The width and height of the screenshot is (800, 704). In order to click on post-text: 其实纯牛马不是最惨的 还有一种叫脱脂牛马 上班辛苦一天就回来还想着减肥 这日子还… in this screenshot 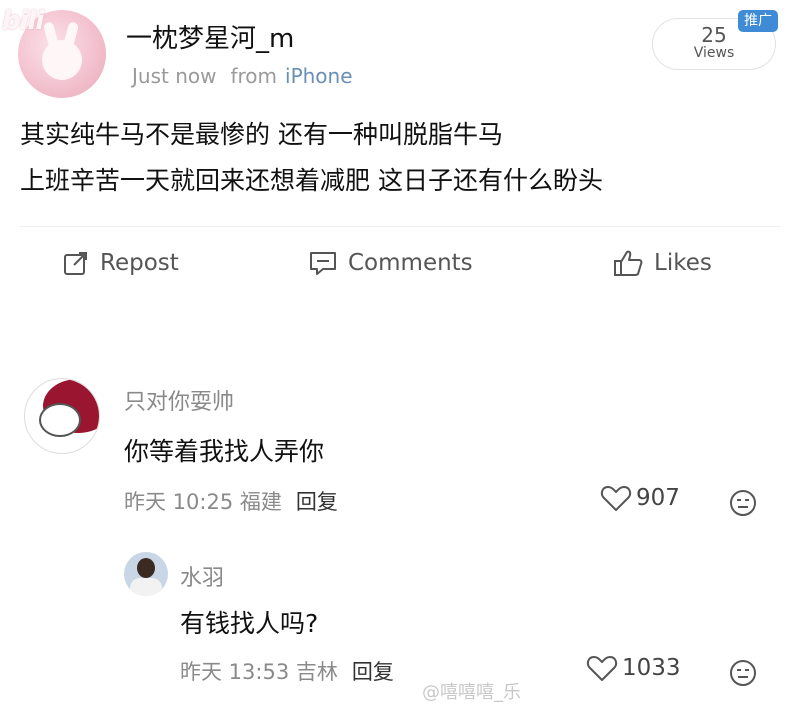, I will do `click(400, 158)`.